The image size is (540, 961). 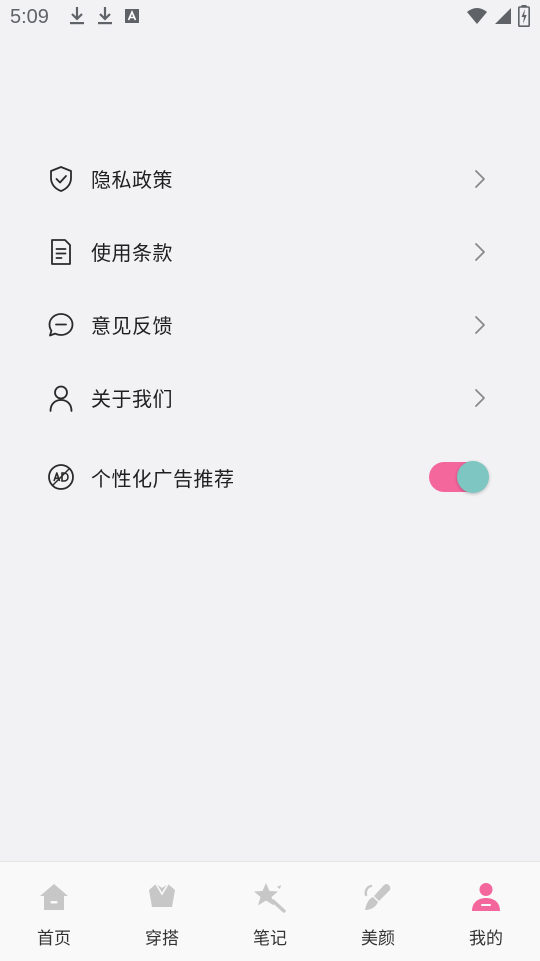 What do you see at coordinates (503, 18) in the screenshot?
I see `signal-icon` at bounding box center [503, 18].